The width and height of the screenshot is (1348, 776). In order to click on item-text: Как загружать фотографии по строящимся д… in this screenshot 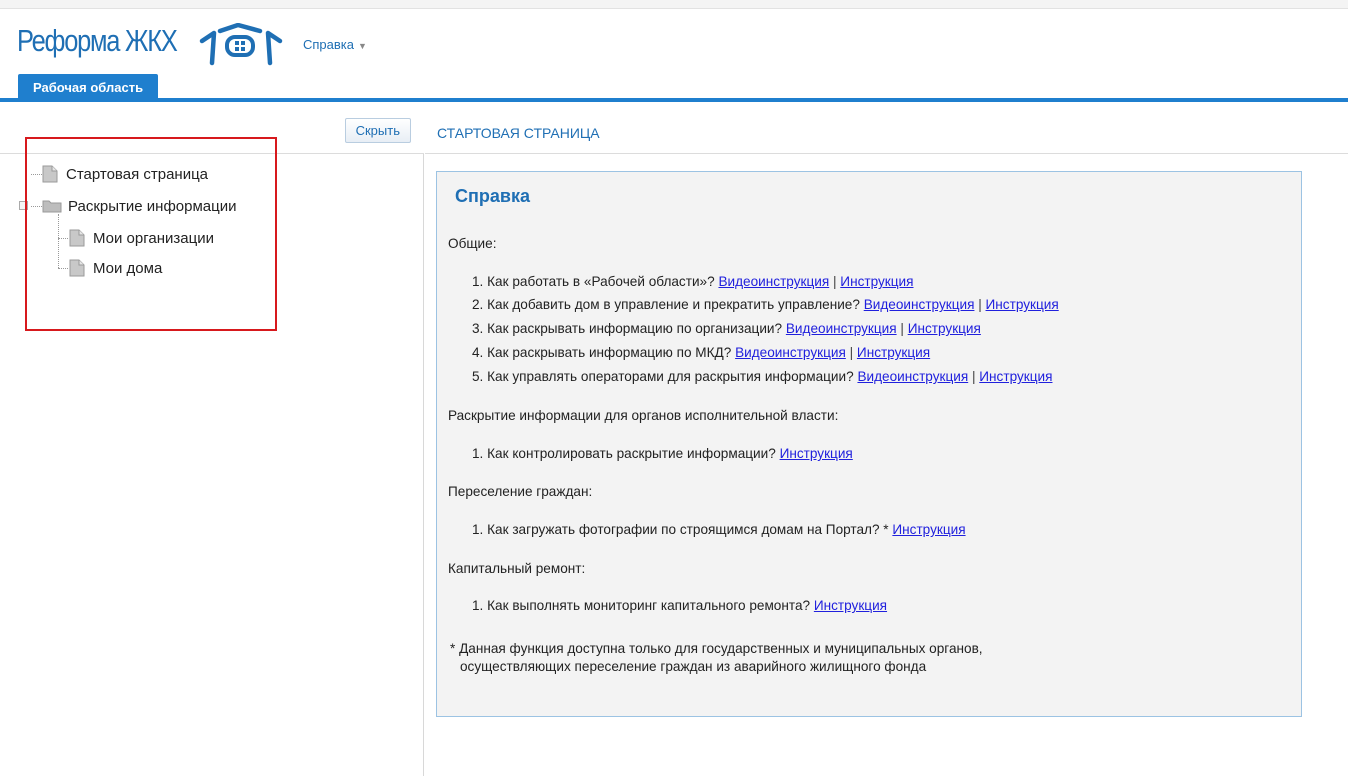, I will do `click(688, 529)`.